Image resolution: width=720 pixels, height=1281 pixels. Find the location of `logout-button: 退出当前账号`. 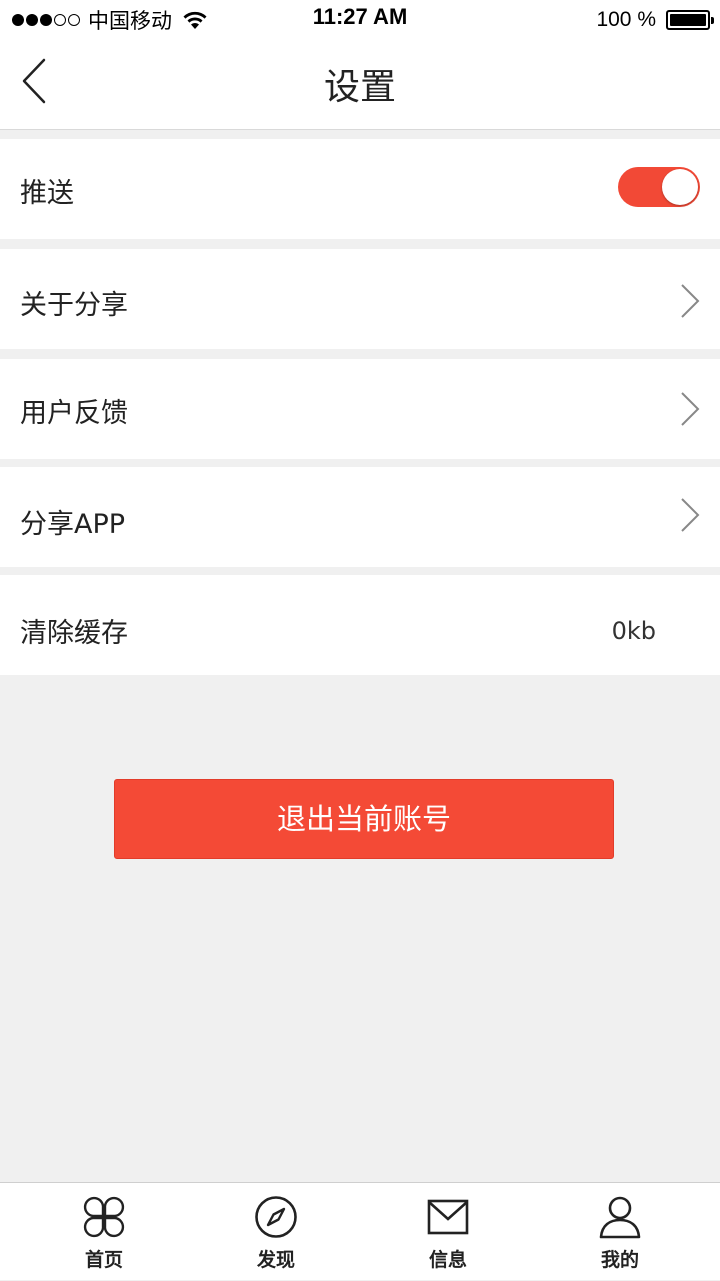

logout-button: 退出当前账号 is located at coordinates (364, 819).